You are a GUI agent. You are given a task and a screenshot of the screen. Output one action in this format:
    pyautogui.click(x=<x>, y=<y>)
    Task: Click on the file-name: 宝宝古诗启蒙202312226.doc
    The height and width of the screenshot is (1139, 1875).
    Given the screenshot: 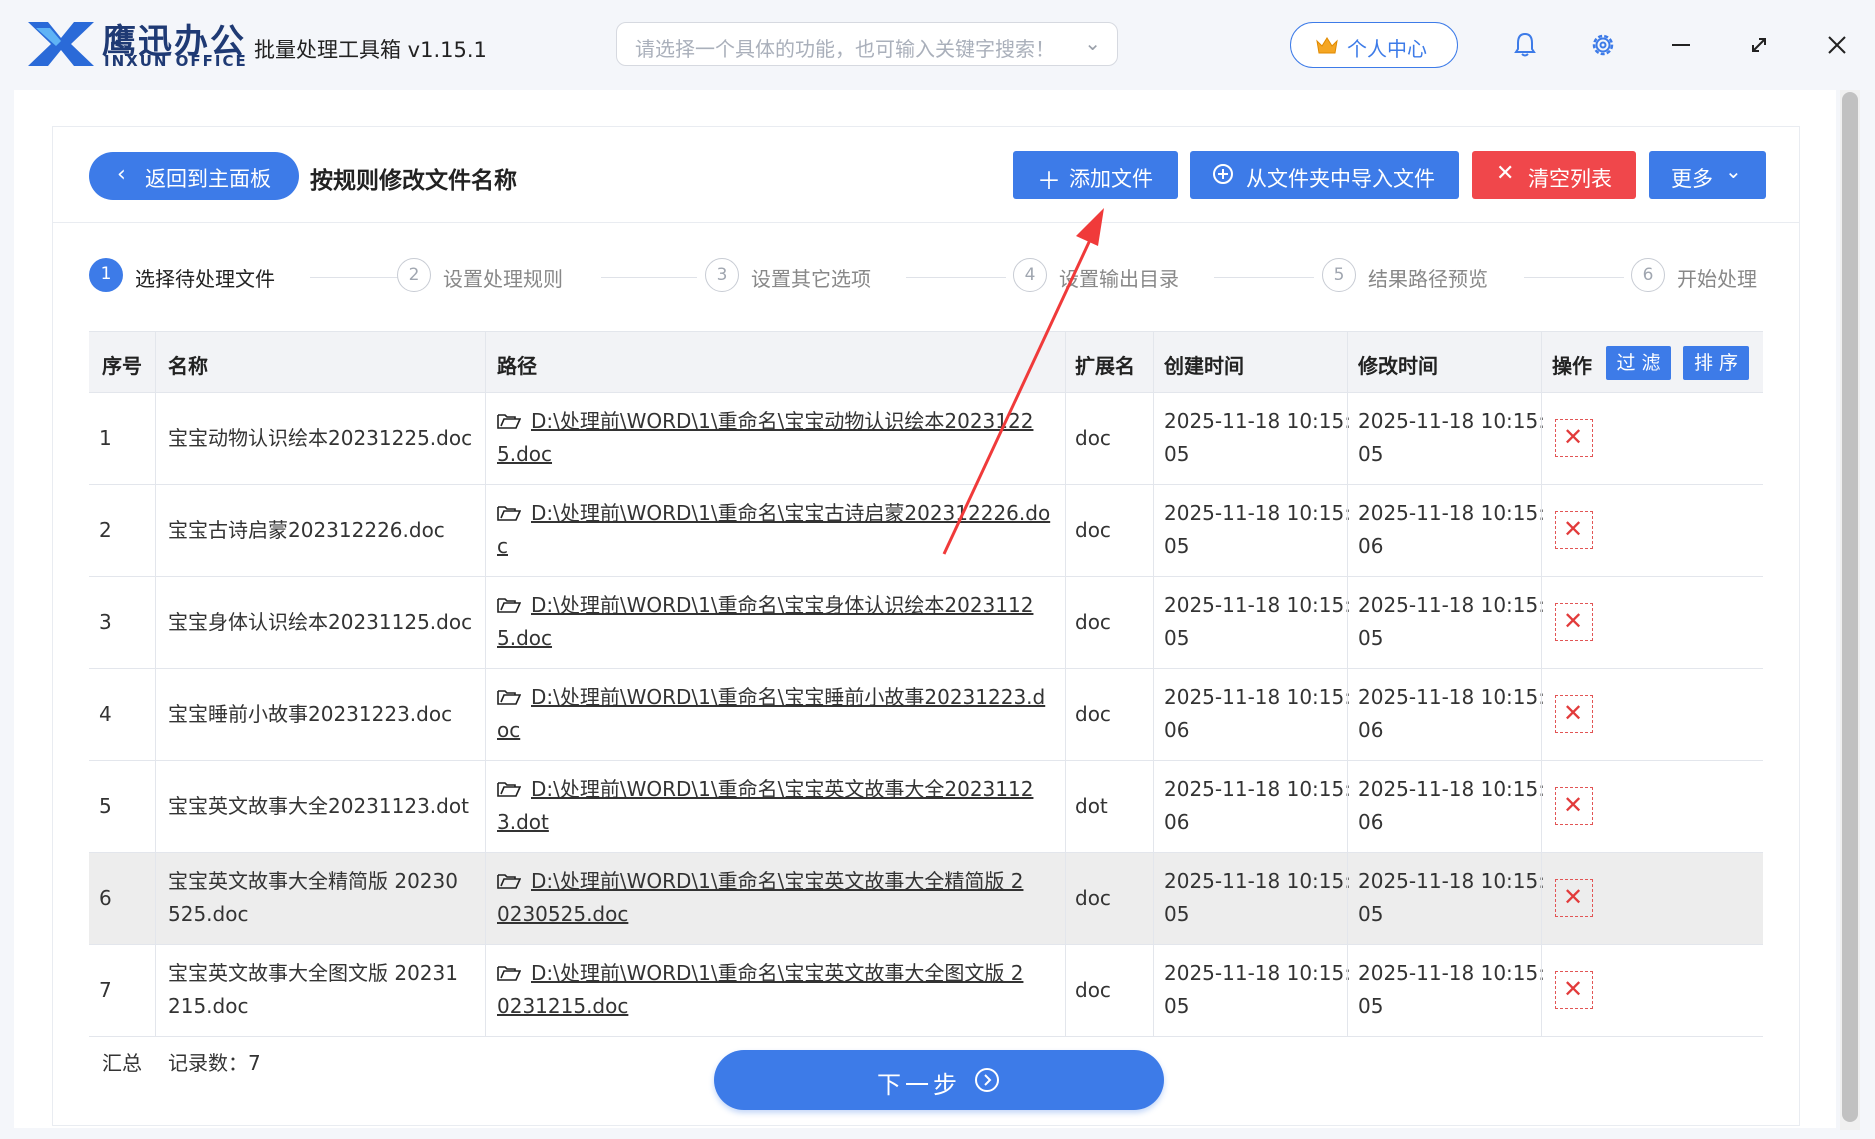 What is the action you would take?
    pyautogui.click(x=323, y=530)
    